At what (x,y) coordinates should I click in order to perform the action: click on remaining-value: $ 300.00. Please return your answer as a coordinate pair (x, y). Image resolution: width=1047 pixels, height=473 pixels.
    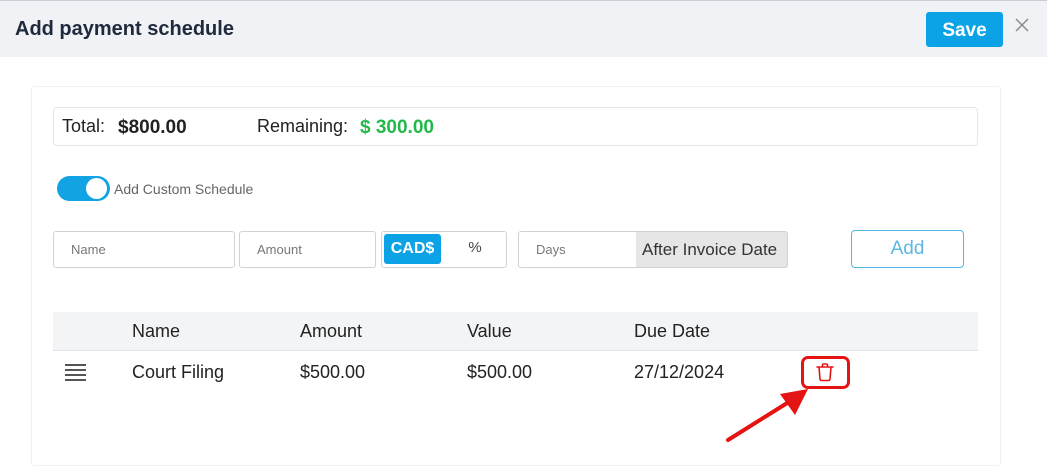
    Looking at the image, I should click on (397, 127).